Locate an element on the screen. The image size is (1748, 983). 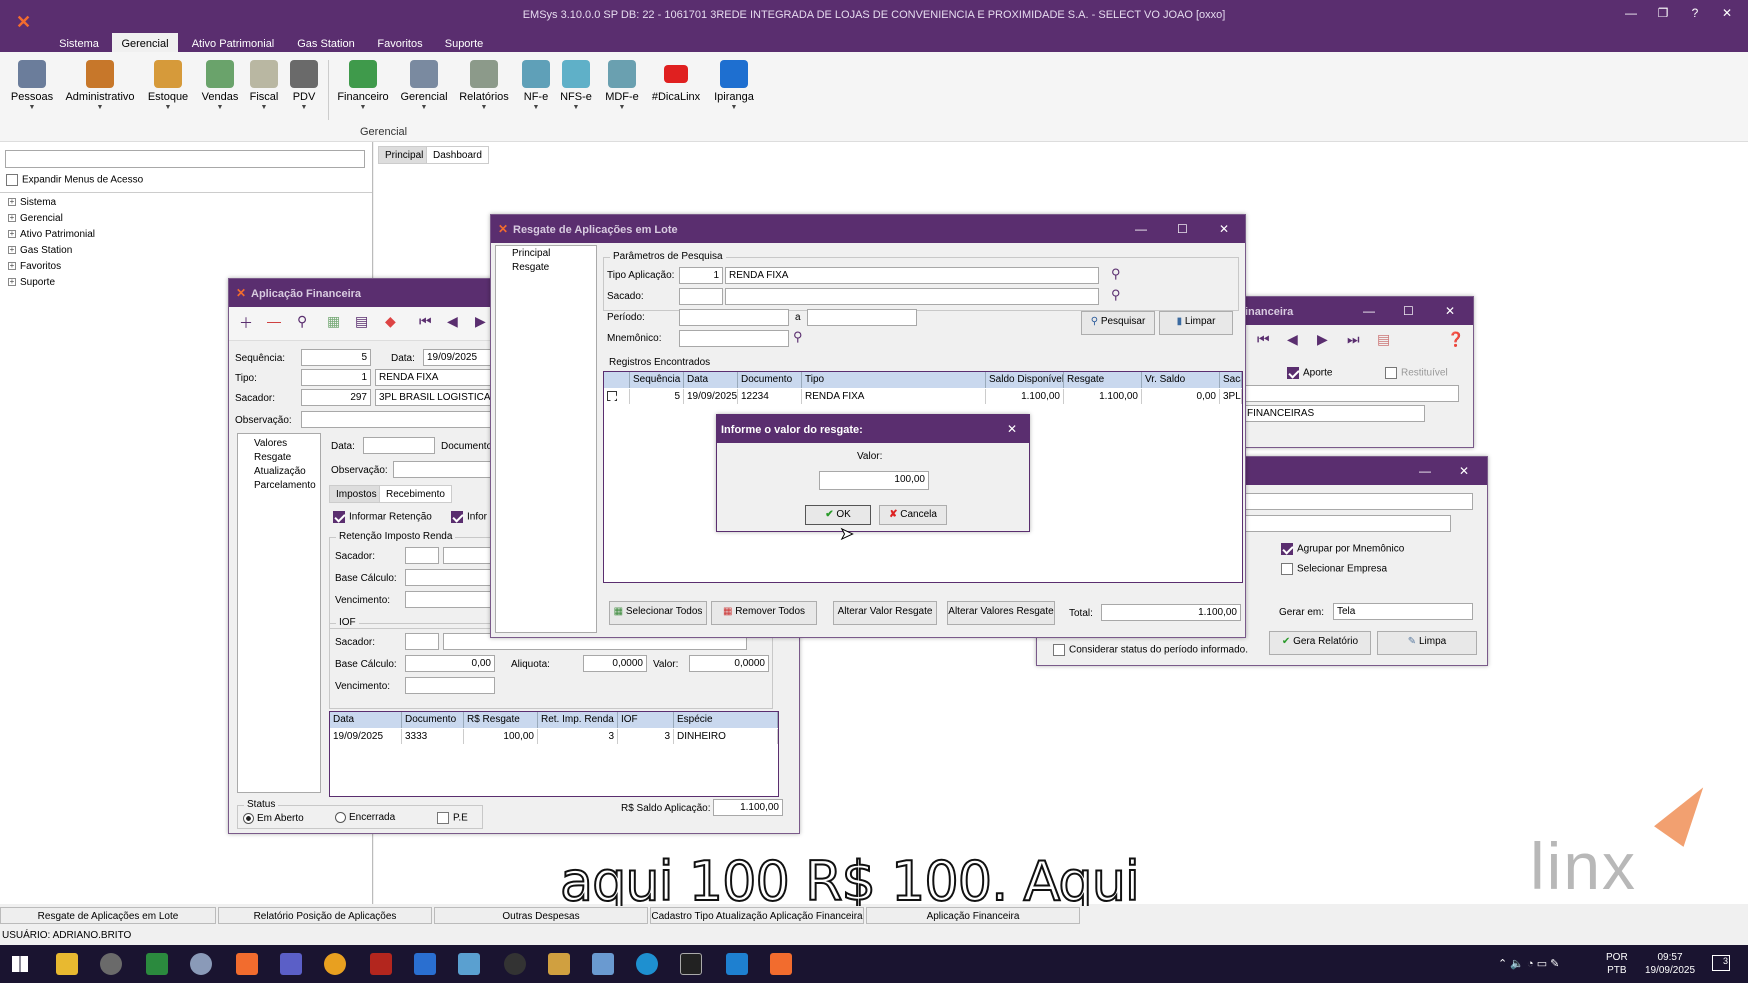
tab-outras-despesas: Outras Despesas is located at coordinates (541, 915).